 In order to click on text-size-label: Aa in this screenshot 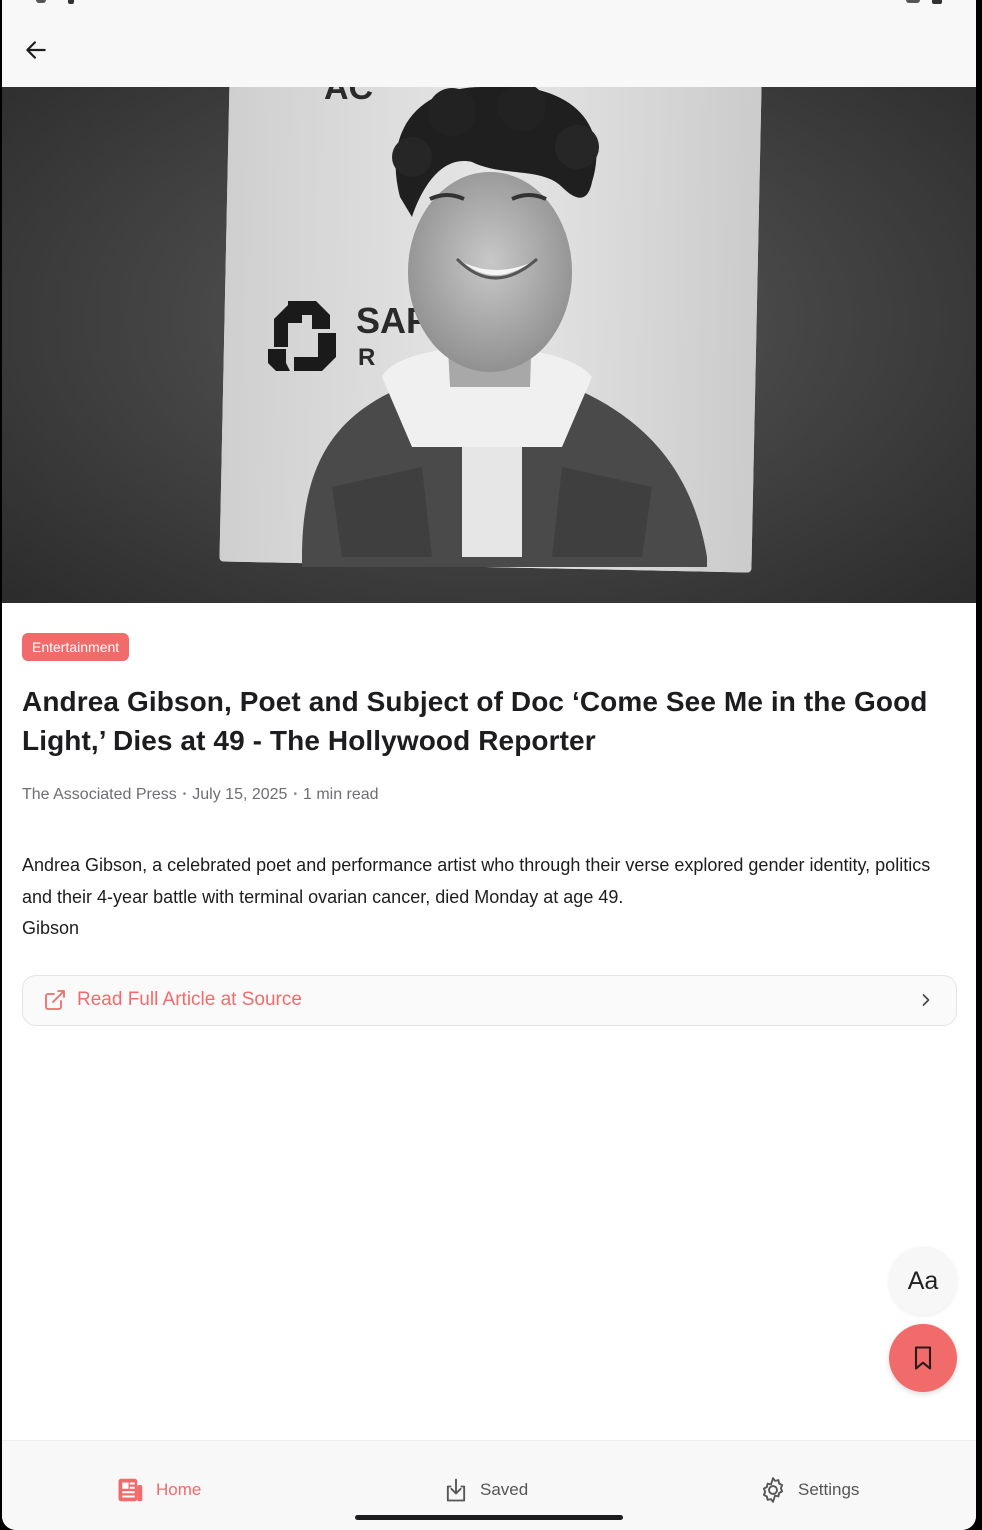, I will do `click(923, 1280)`.